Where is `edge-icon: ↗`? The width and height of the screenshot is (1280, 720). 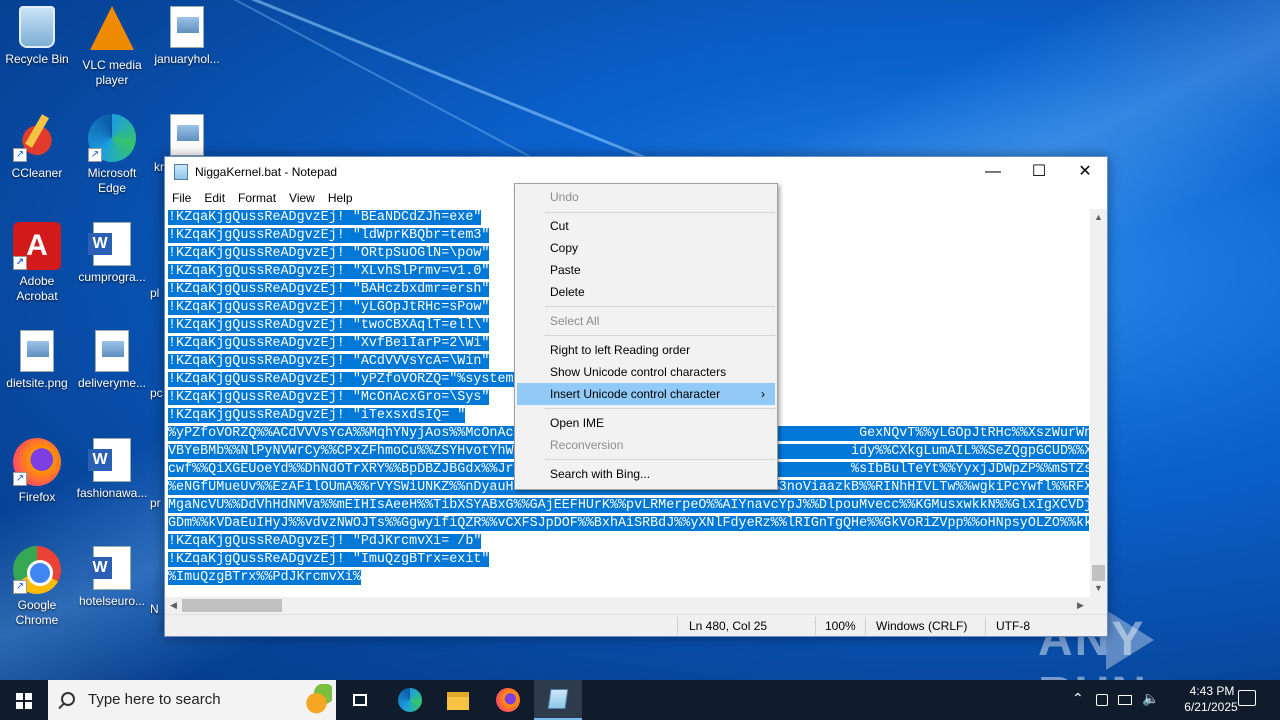
edge-icon: ↗ is located at coordinates (112, 138).